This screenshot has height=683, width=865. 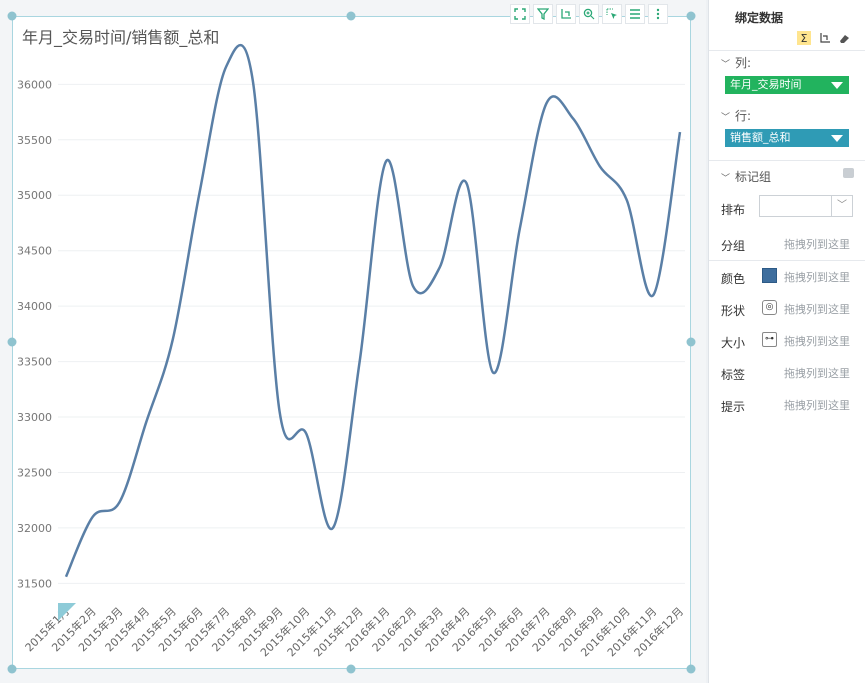 What do you see at coordinates (817, 341) in the screenshot?
I see `size-drop-zone: 拖拽列到这里` at bounding box center [817, 341].